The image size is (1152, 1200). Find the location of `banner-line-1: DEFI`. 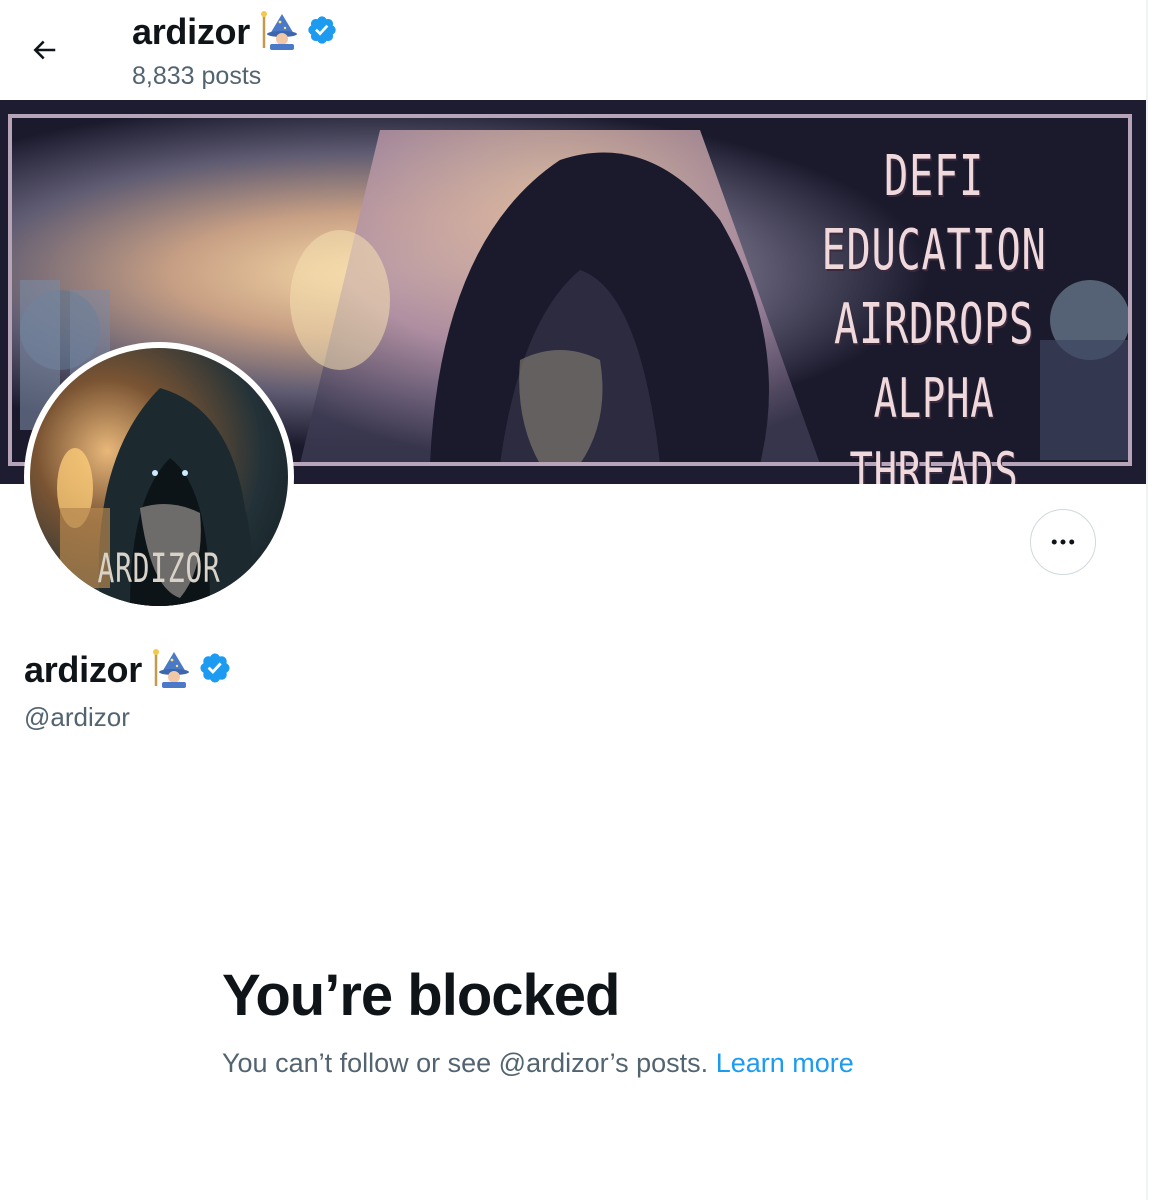

banner-line-1: DEFI is located at coordinates (934, 176).